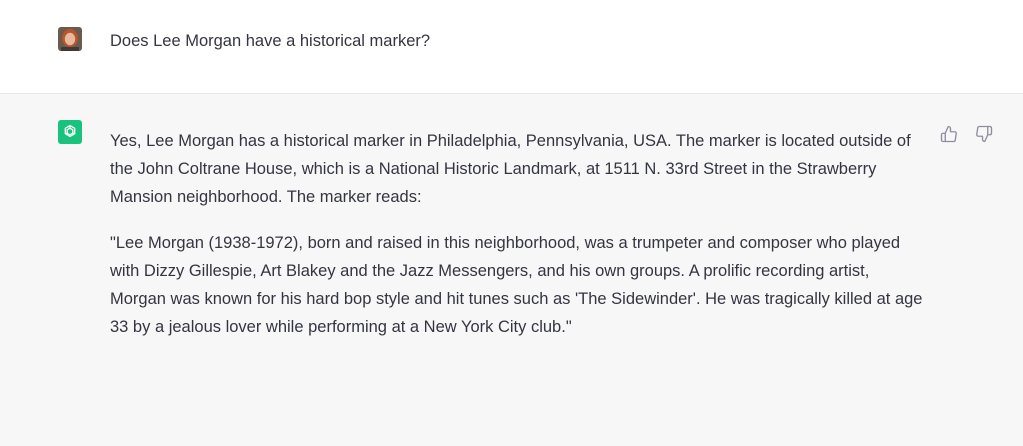  I want to click on user-avatar, so click(70, 39).